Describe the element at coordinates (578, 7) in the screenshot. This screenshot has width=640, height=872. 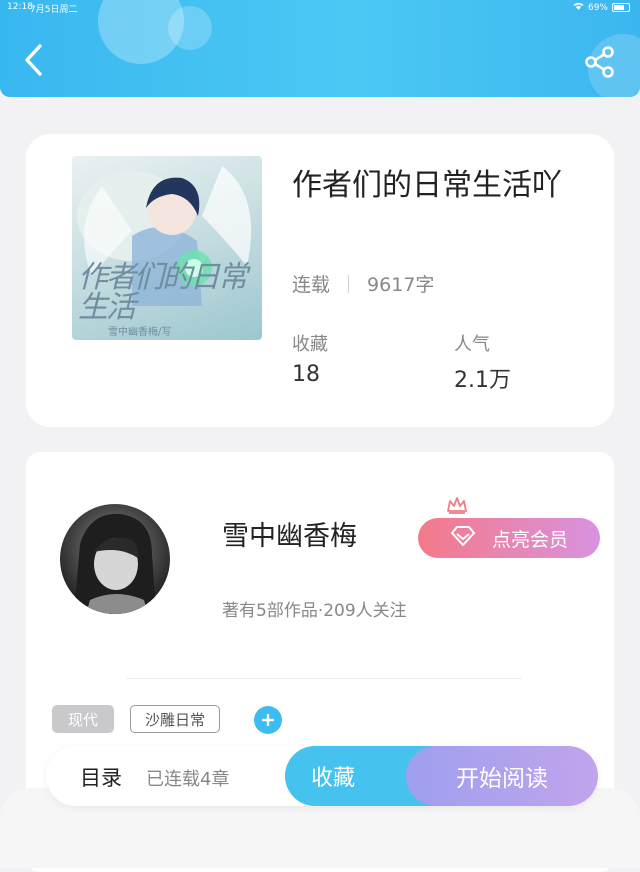
I see `wifi-icon` at that location.